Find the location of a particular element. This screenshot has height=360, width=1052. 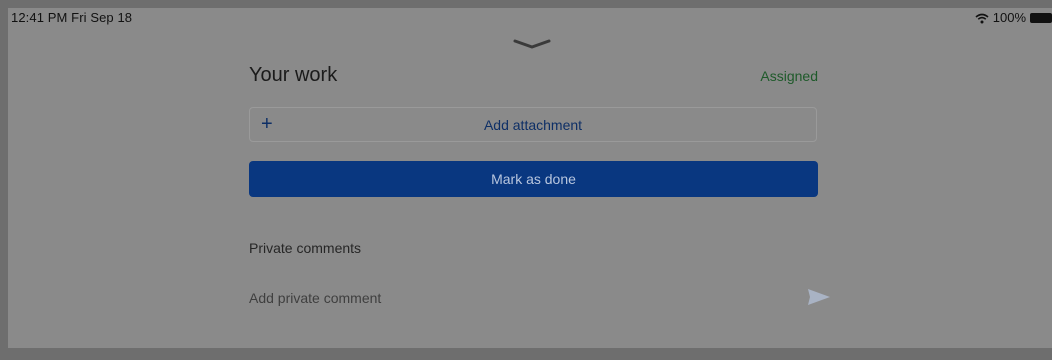

private-comment-input is located at coordinates (519, 298).